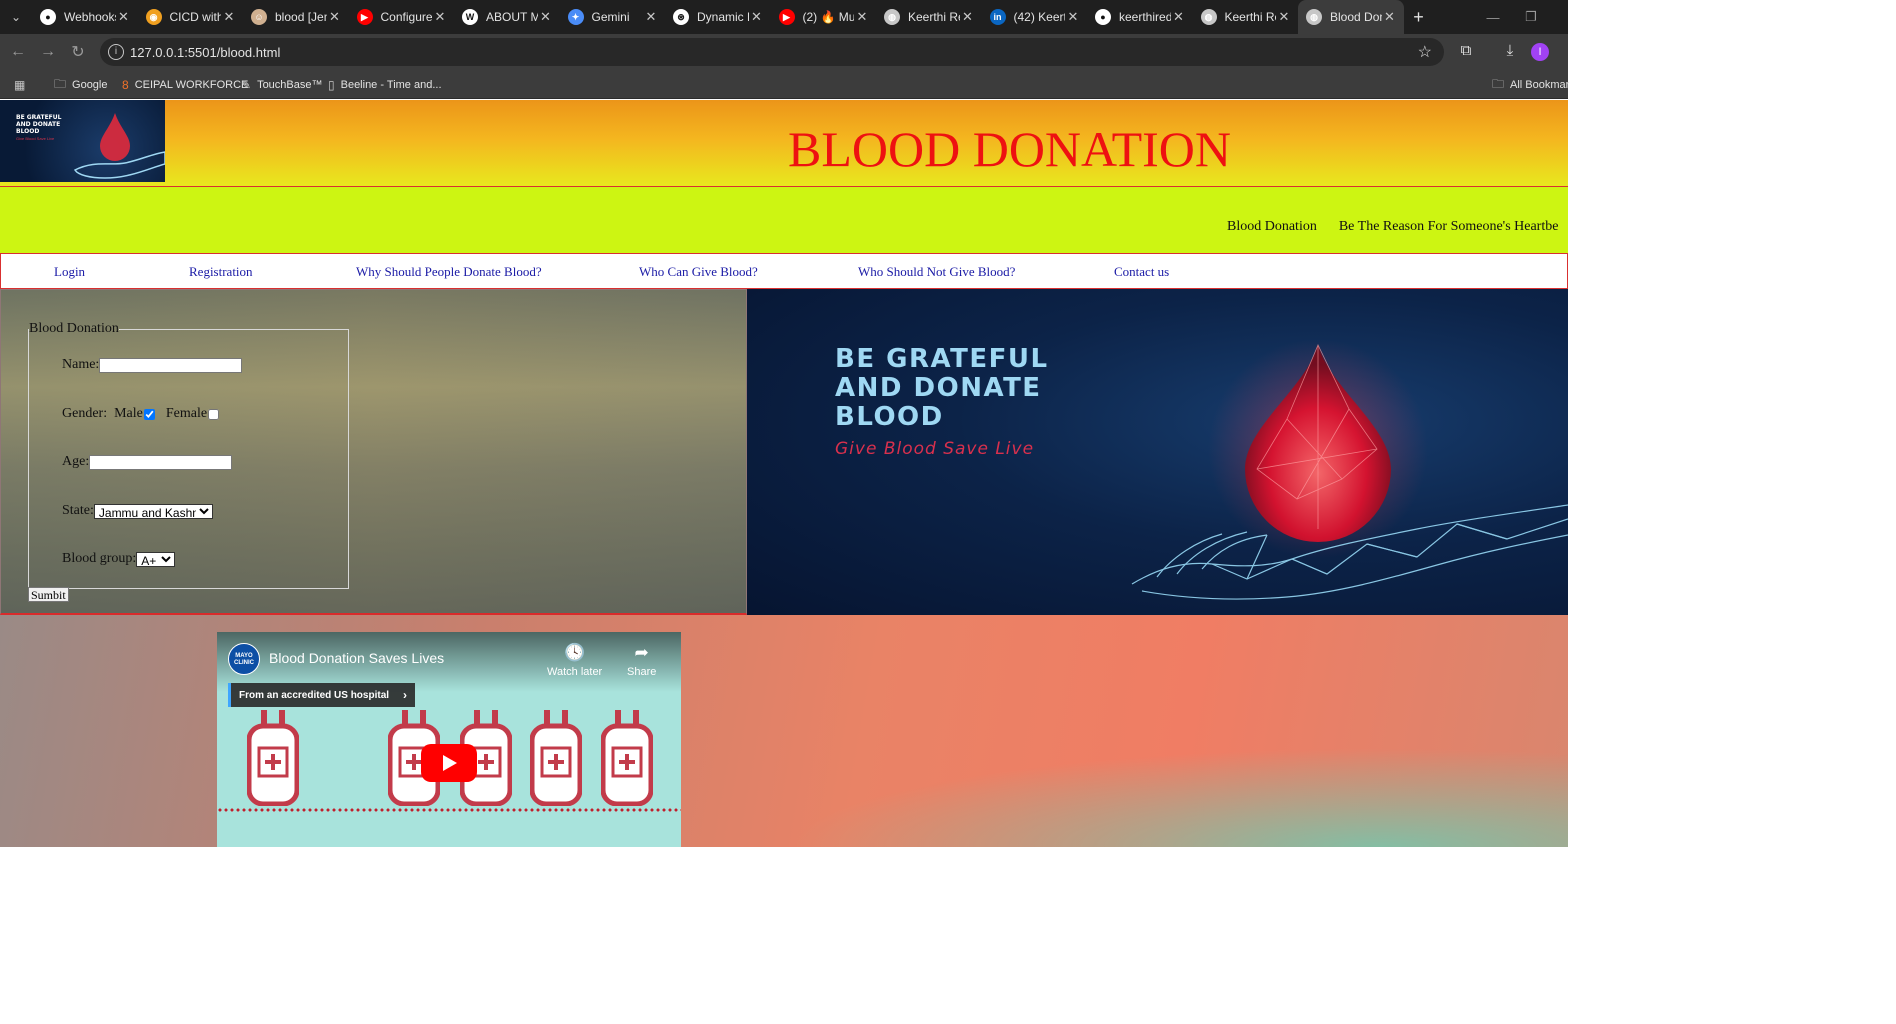 The image size is (1896, 1024). What do you see at coordinates (892, 17) in the screenshot?
I see `globe-icon: ◍` at bounding box center [892, 17].